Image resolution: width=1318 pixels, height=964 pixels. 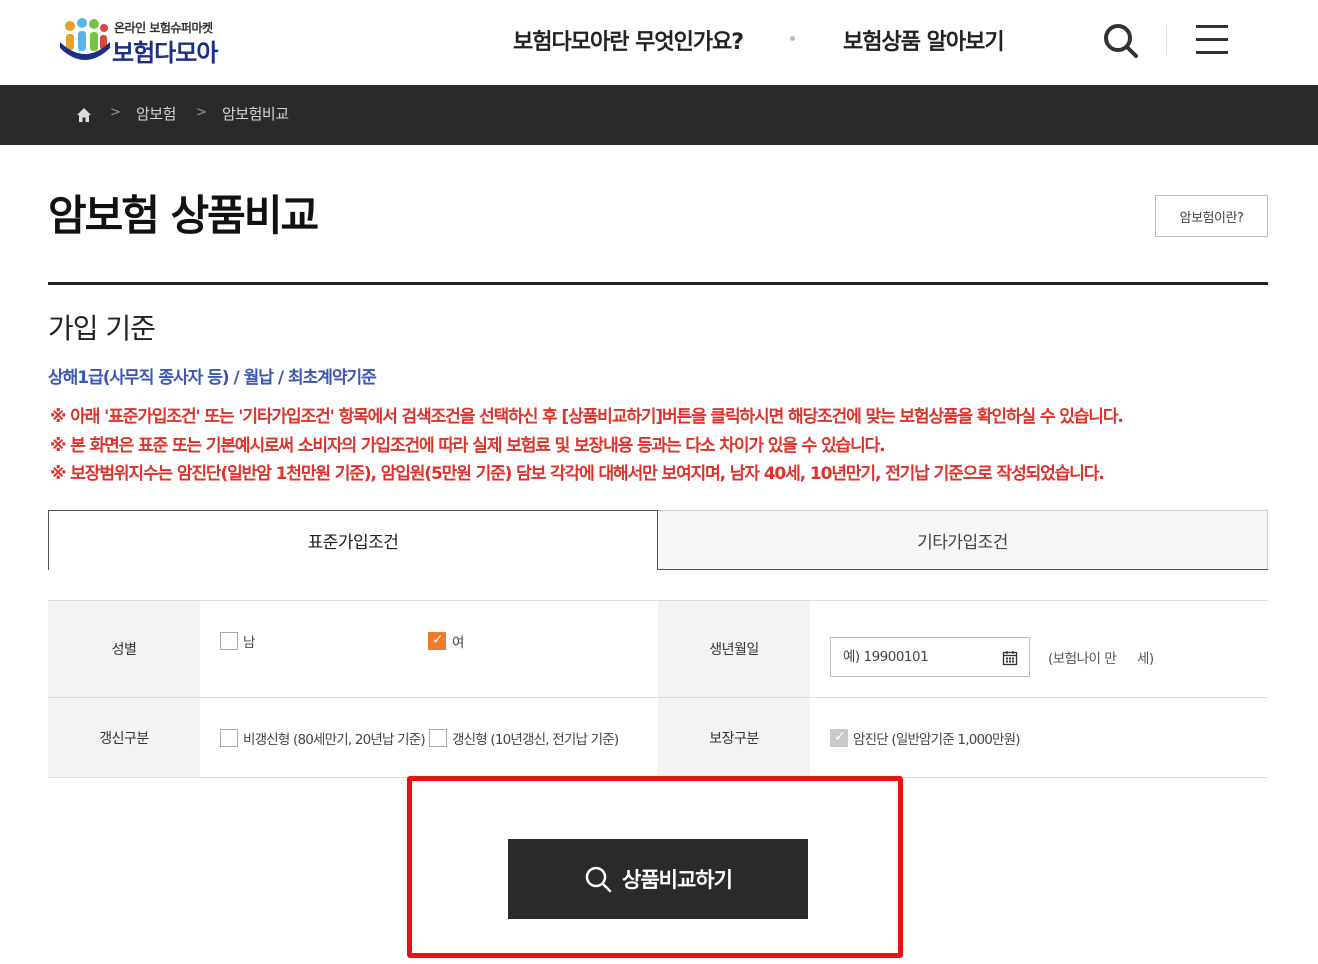 I want to click on breadcrumb-item-cancer-insurance: 암보험, so click(x=156, y=113).